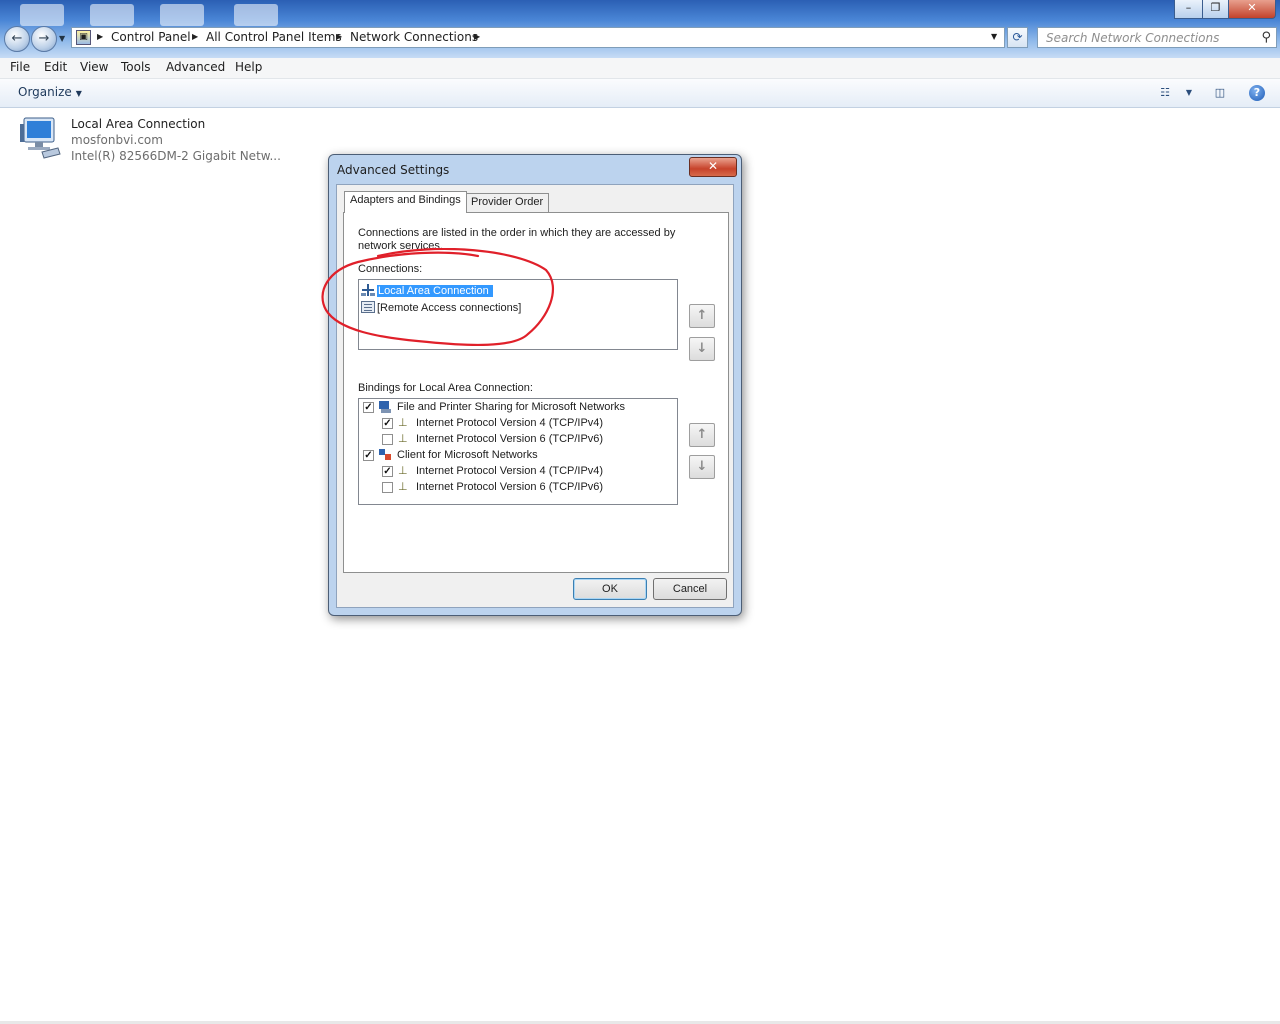 Image resolution: width=1280 pixels, height=1024 pixels. Describe the element at coordinates (702, 316) in the screenshot. I see `connection-move-up-button: ↑` at that location.